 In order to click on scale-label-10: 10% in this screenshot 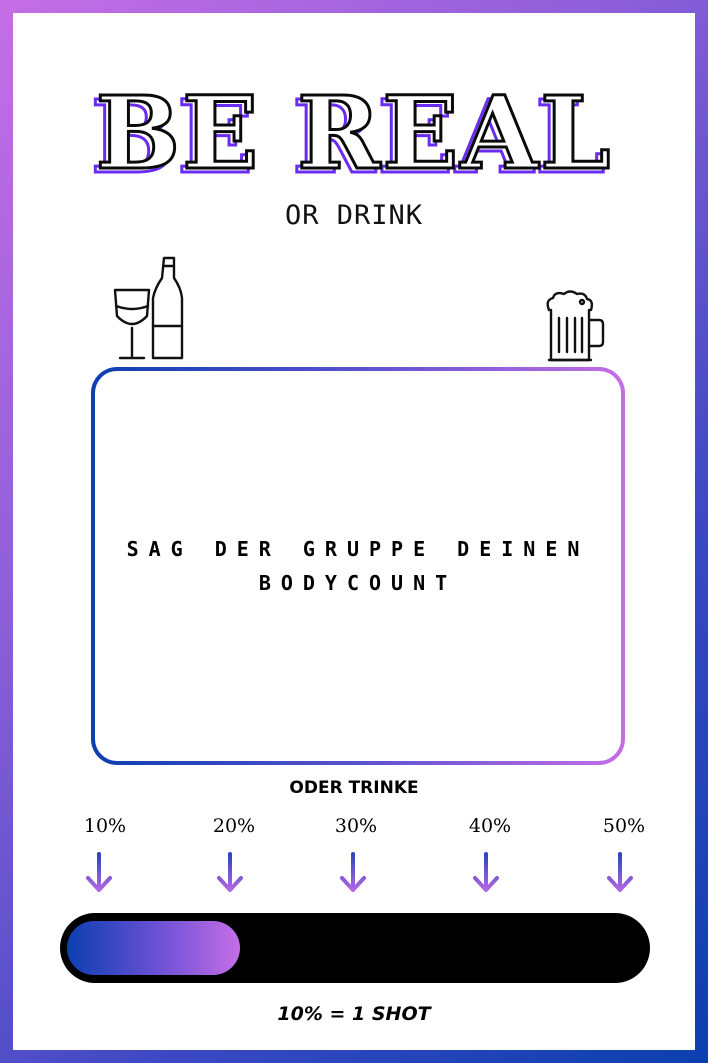, I will do `click(105, 826)`.